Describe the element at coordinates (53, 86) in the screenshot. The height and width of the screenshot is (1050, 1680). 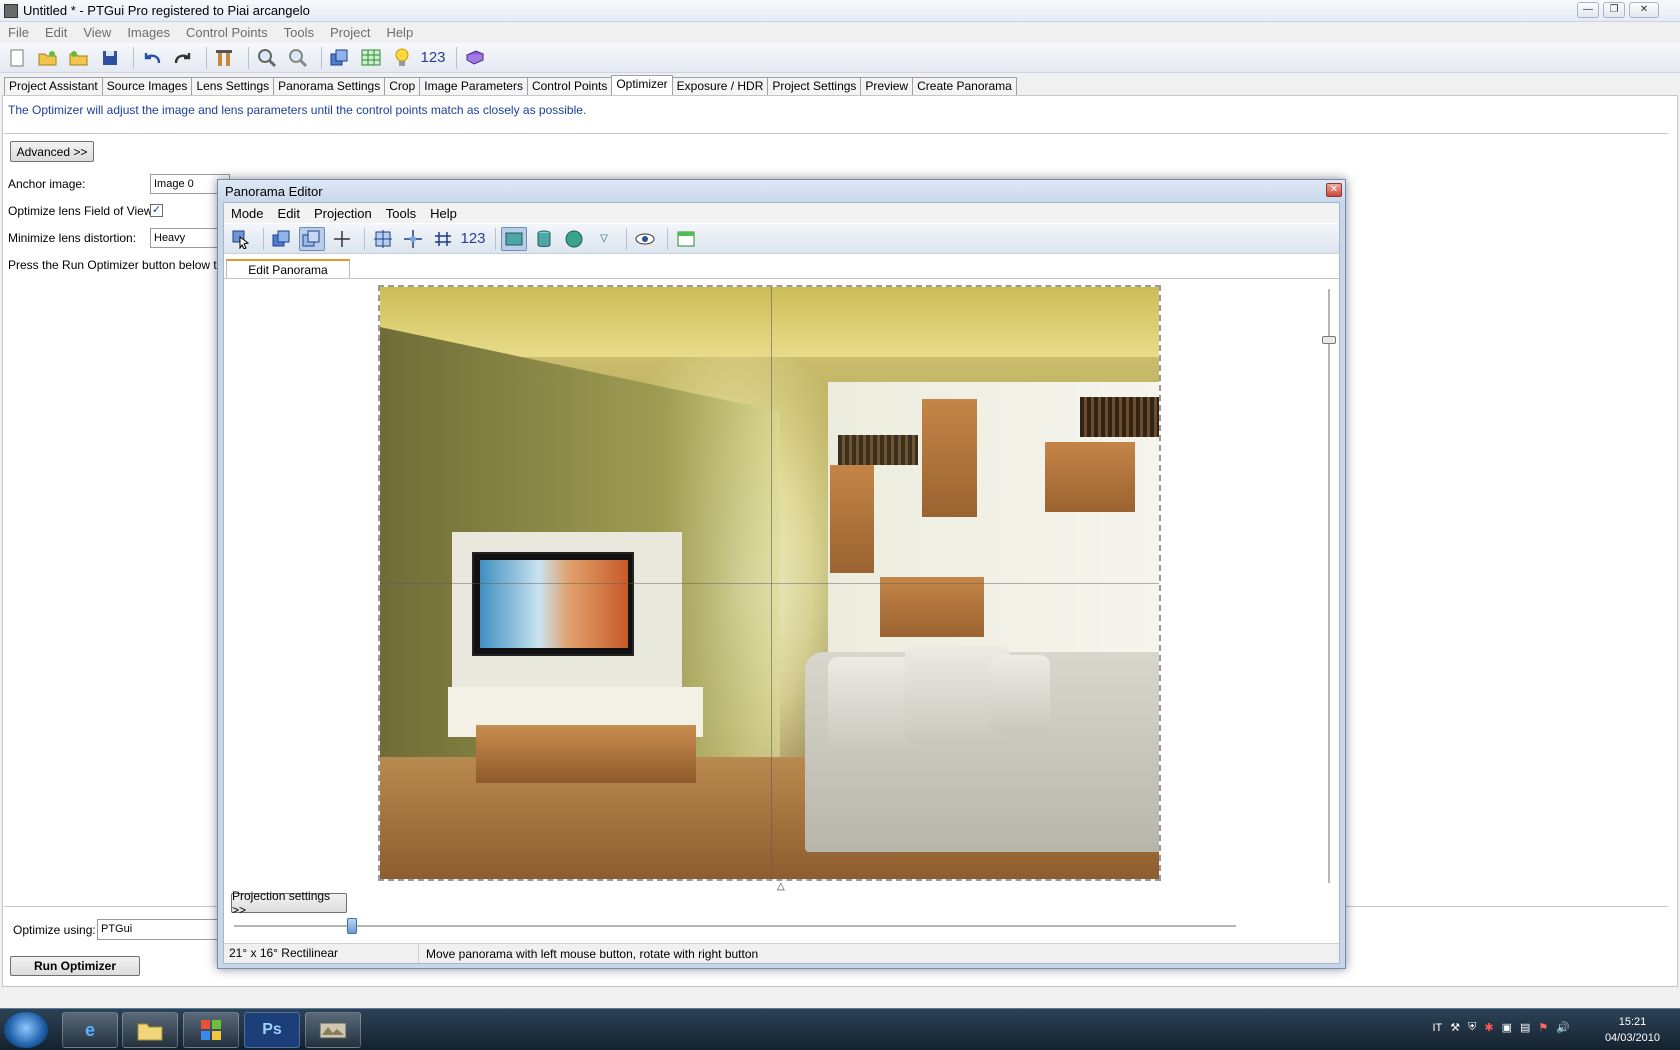
I see `tab-project-assistant: Project Assistant` at that location.